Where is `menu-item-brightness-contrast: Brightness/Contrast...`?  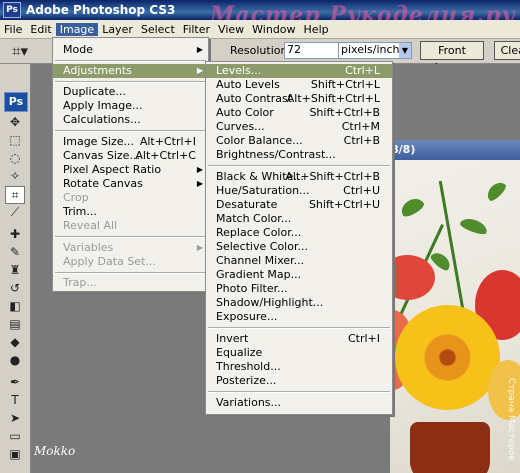
menu-item-brightness-contrast: Brightness/Contrast... is located at coordinates (299, 155).